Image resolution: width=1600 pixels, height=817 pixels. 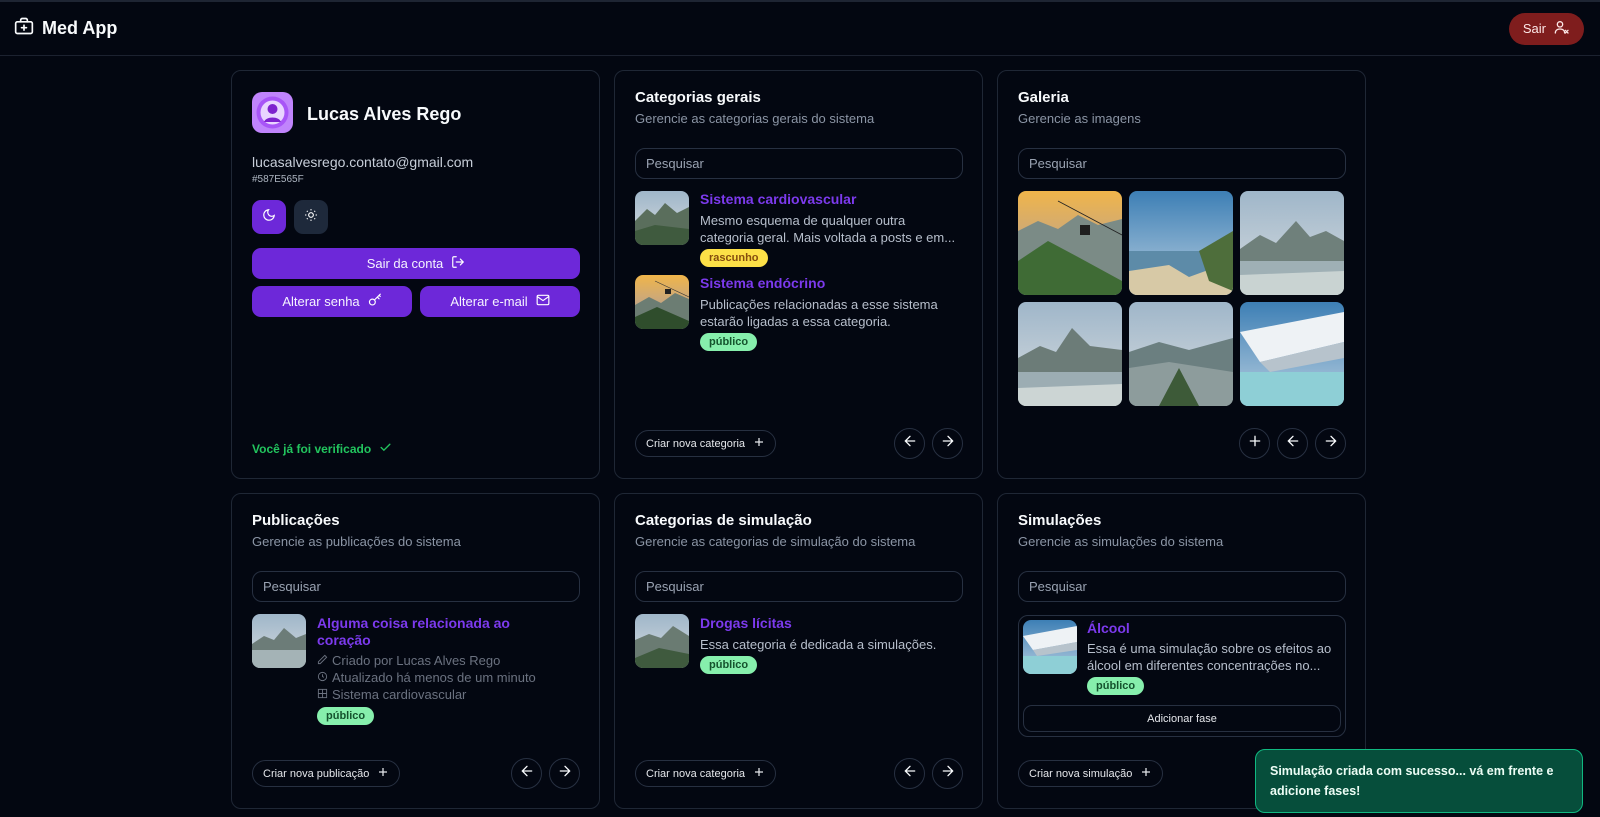 I want to click on add-phase-label: Adicionar fase, so click(x=1182, y=718).